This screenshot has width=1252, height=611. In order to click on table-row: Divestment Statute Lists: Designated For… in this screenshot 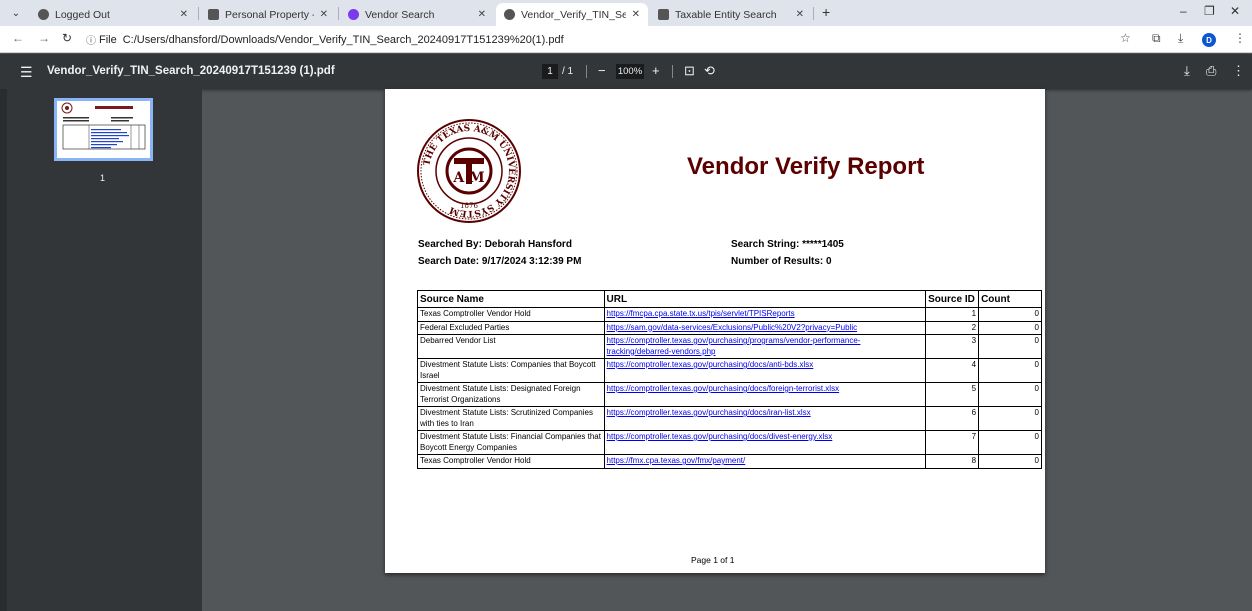, I will do `click(729, 394)`.